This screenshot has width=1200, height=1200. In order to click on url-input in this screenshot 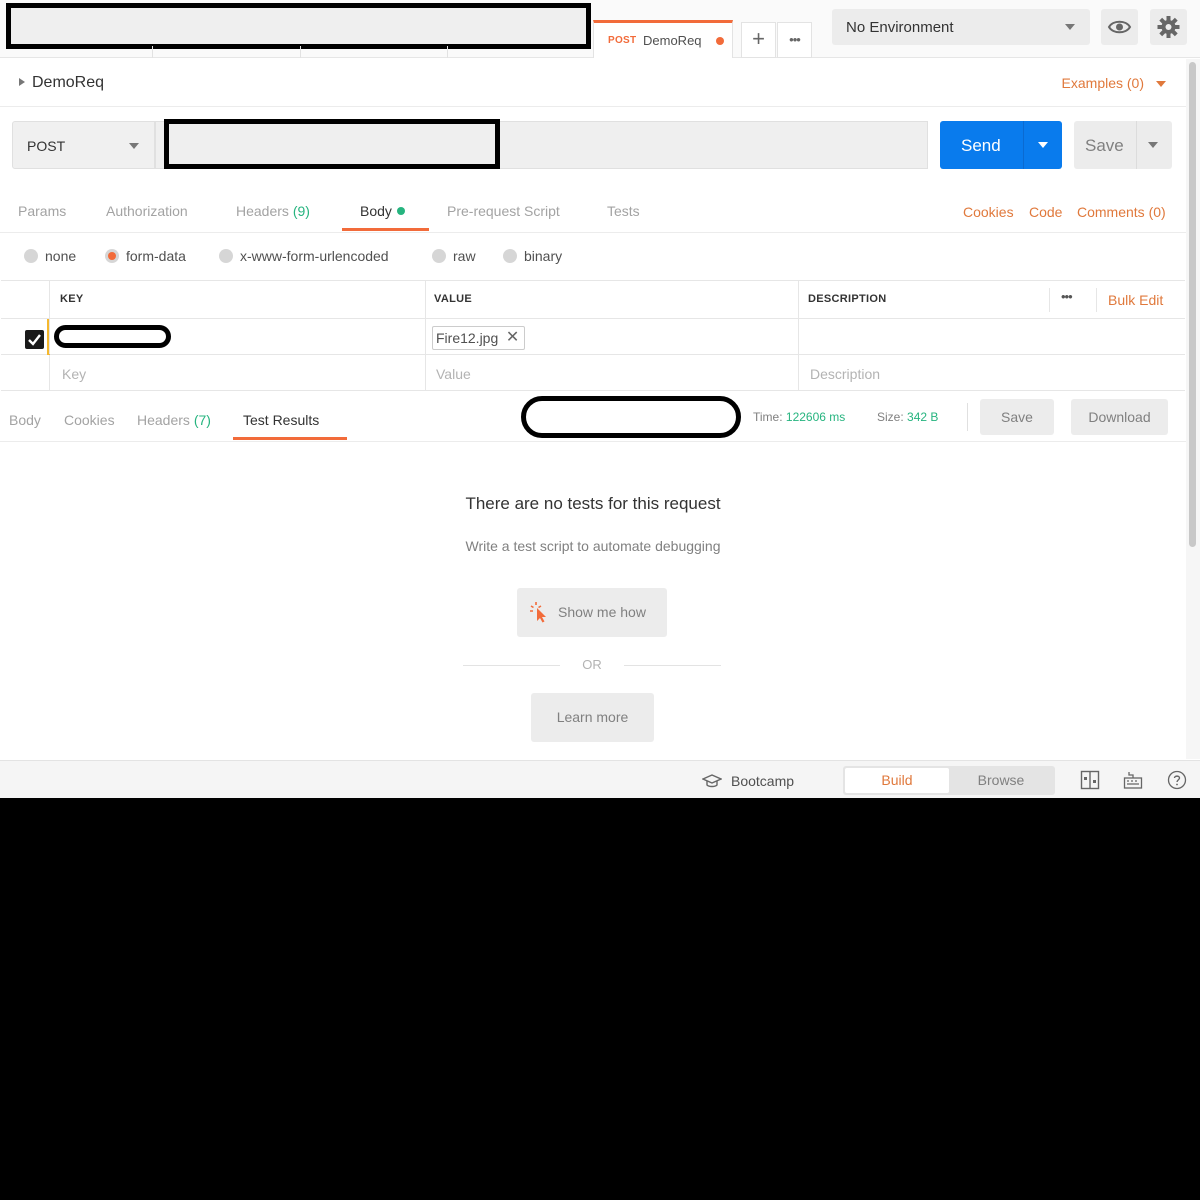, I will do `click(541, 144)`.